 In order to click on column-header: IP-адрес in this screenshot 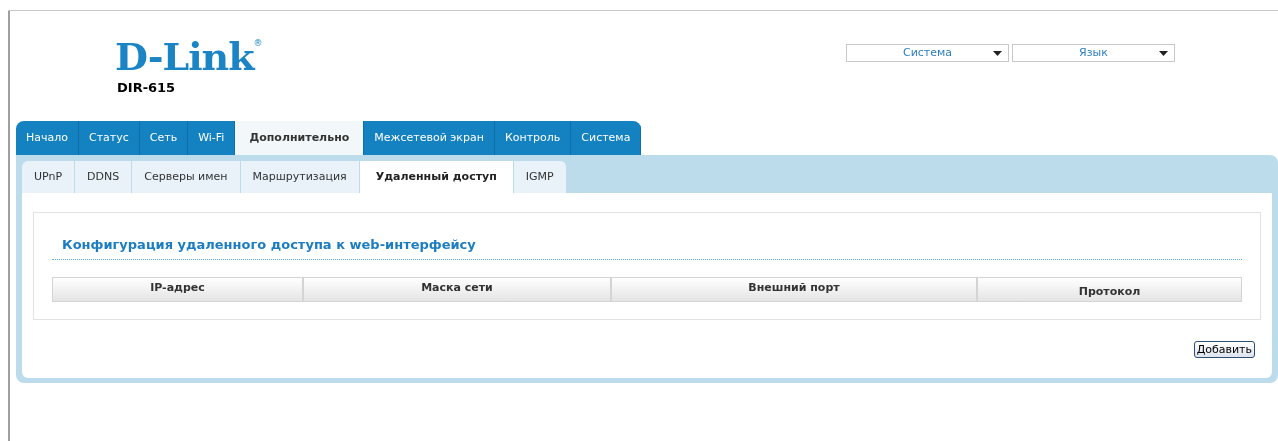, I will do `click(177, 289)`.